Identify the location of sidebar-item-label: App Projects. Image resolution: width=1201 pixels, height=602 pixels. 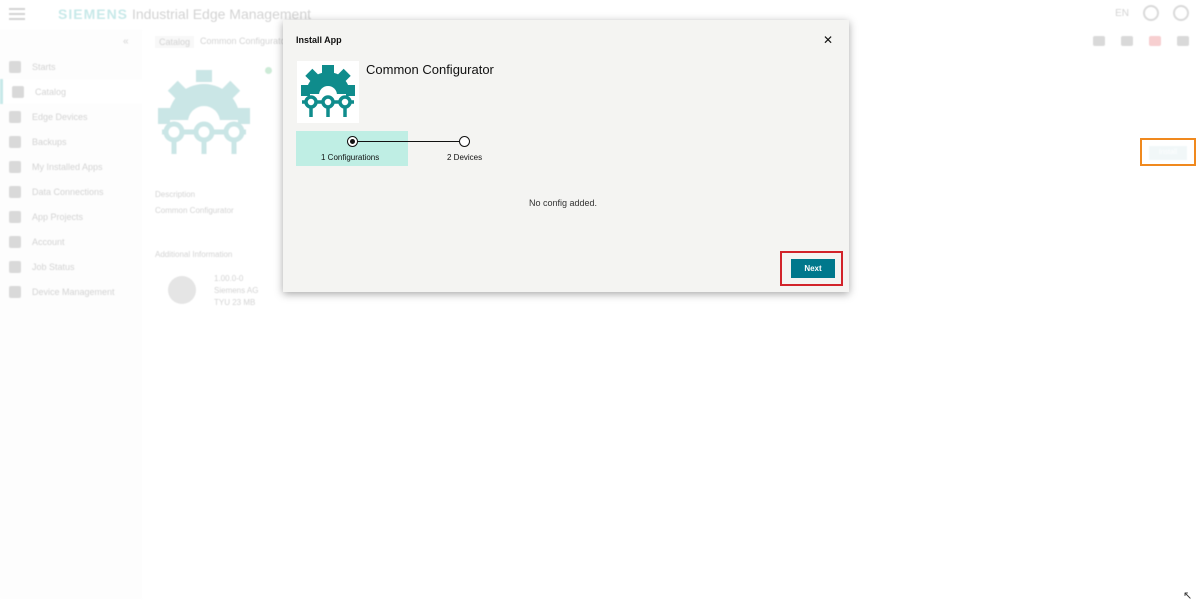
(58, 216).